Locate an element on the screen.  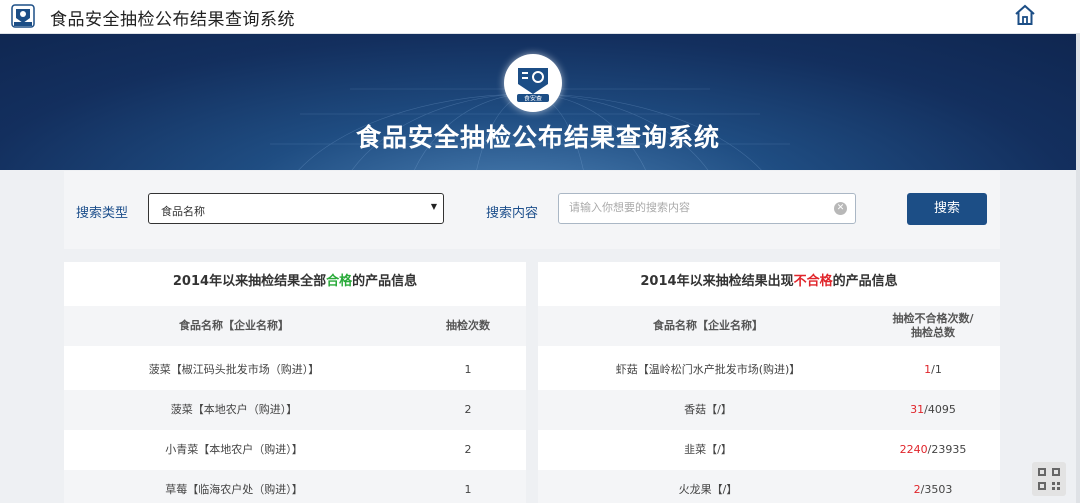
table-row: 菠菜【椒江码头批发市场（购进）】 1 is located at coordinates (295, 370).